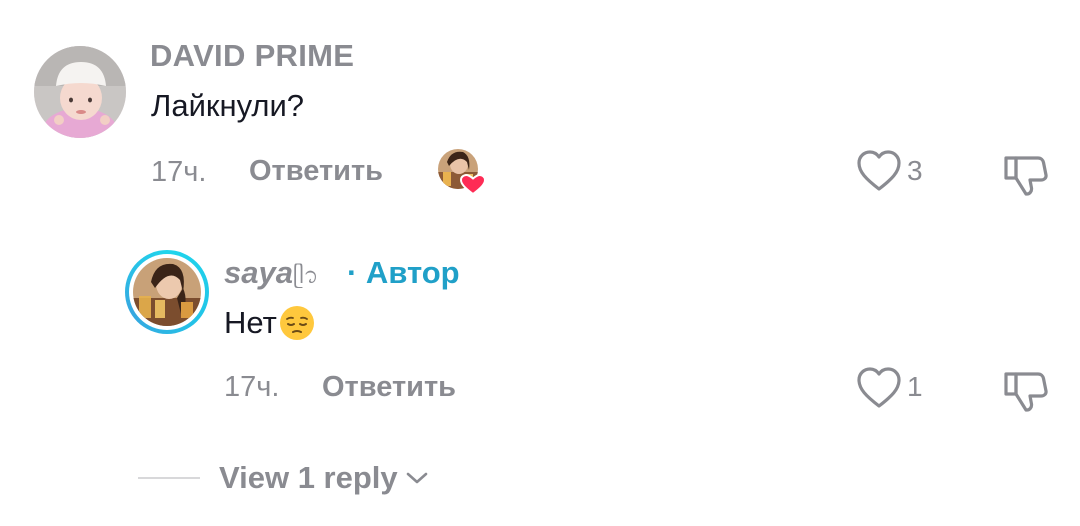 The image size is (1080, 526). Describe the element at coordinates (1026, 174) in the screenshot. I see `comment-dislike-thumbs-down-icon` at that location.